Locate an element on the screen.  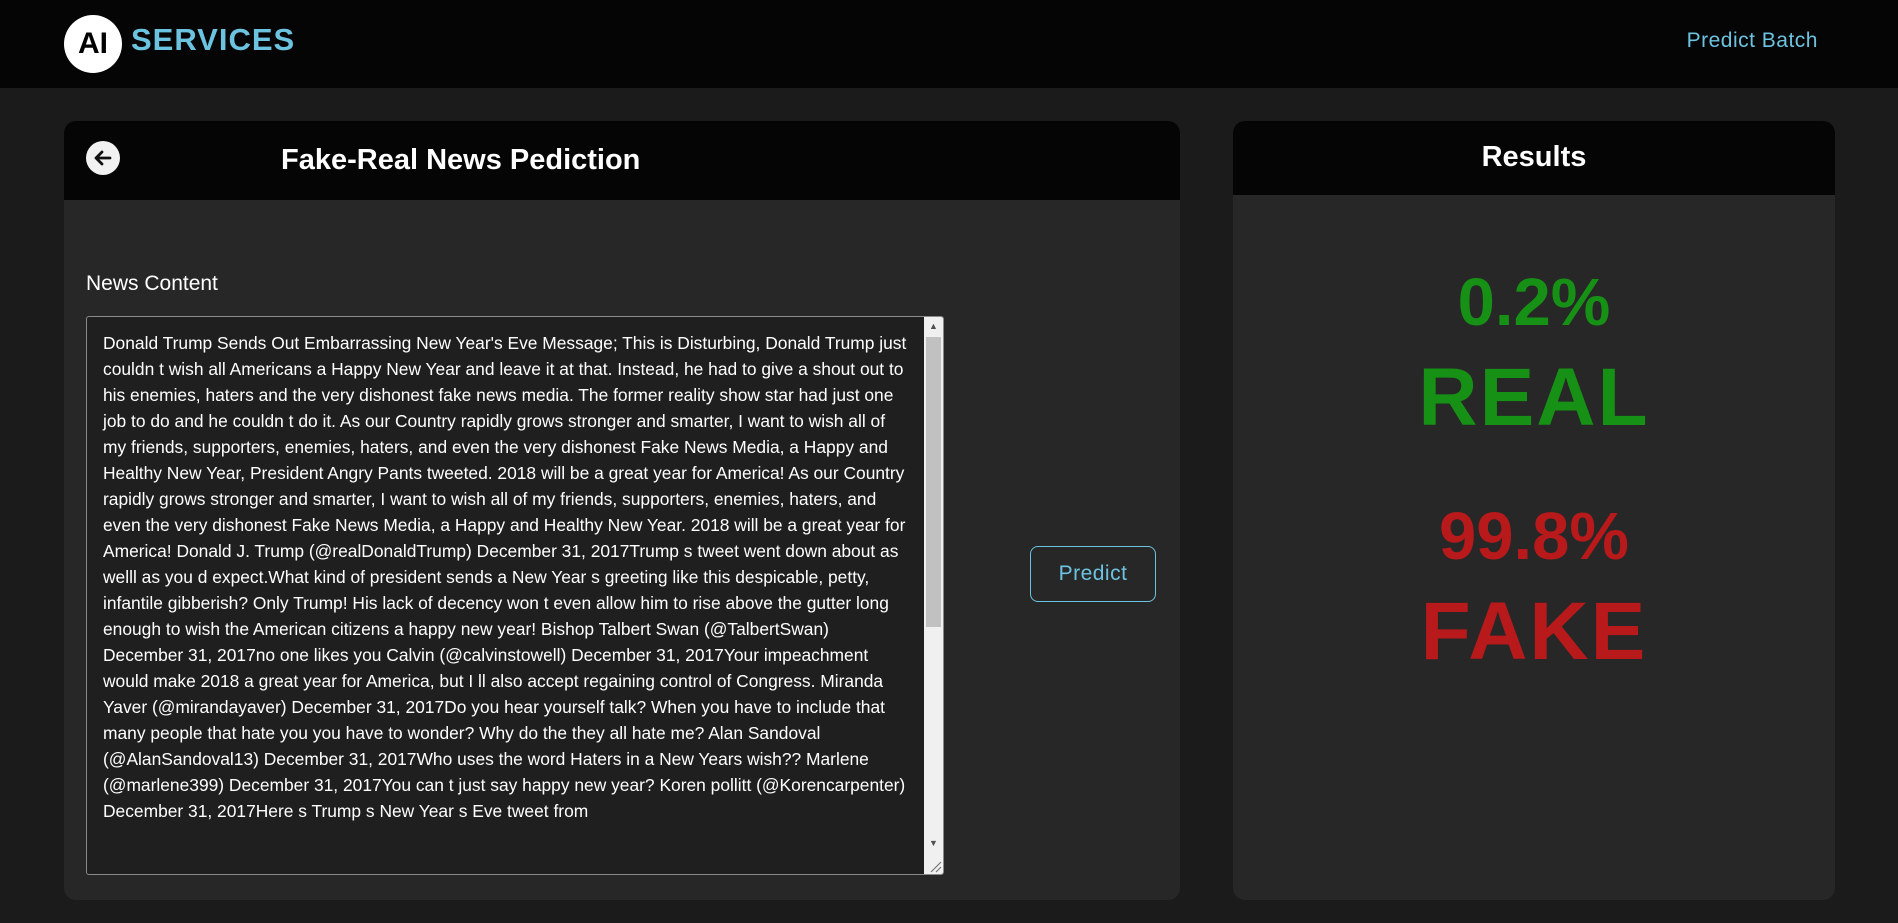
results-title: Results is located at coordinates (1534, 157).